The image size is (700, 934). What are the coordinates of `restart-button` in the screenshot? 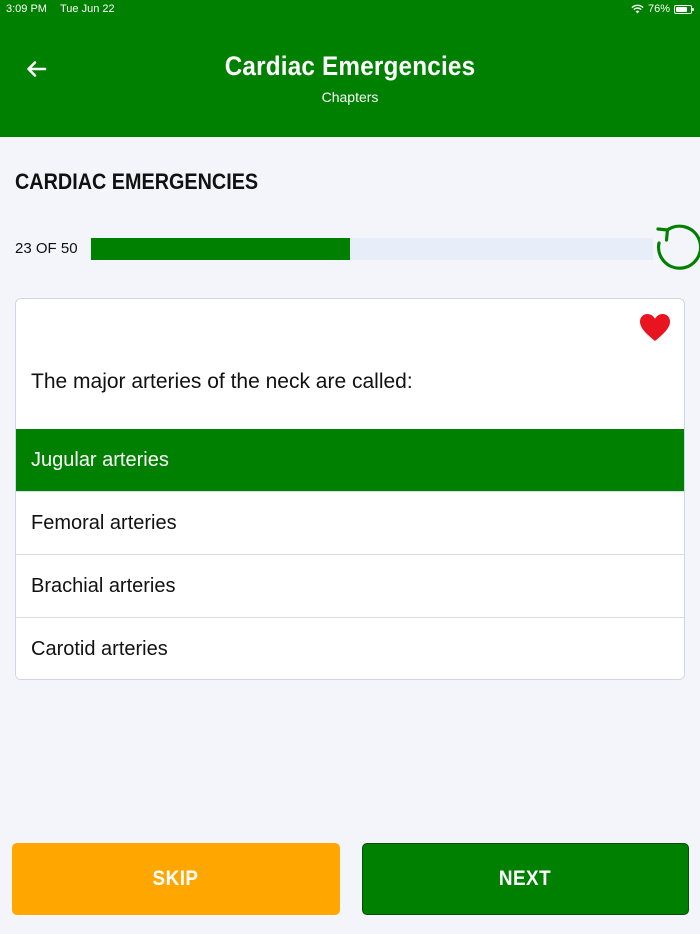 It's located at (676, 246).